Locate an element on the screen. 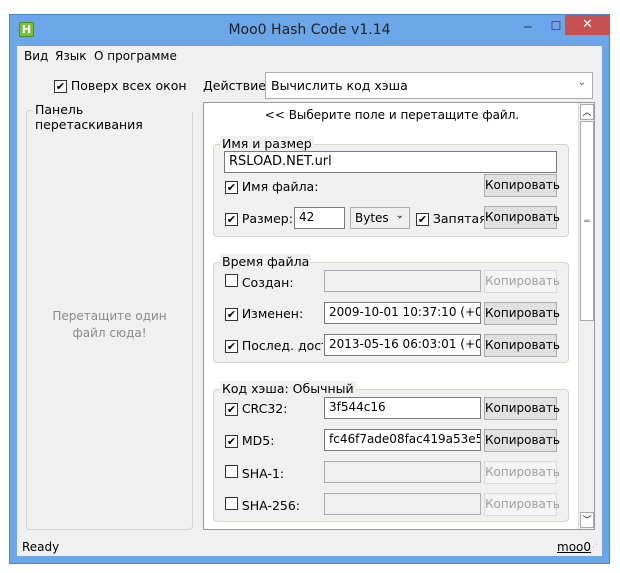 The width and height of the screenshot is (620, 573). hash-checkbox: ✔ CRC32: is located at coordinates (274, 408).